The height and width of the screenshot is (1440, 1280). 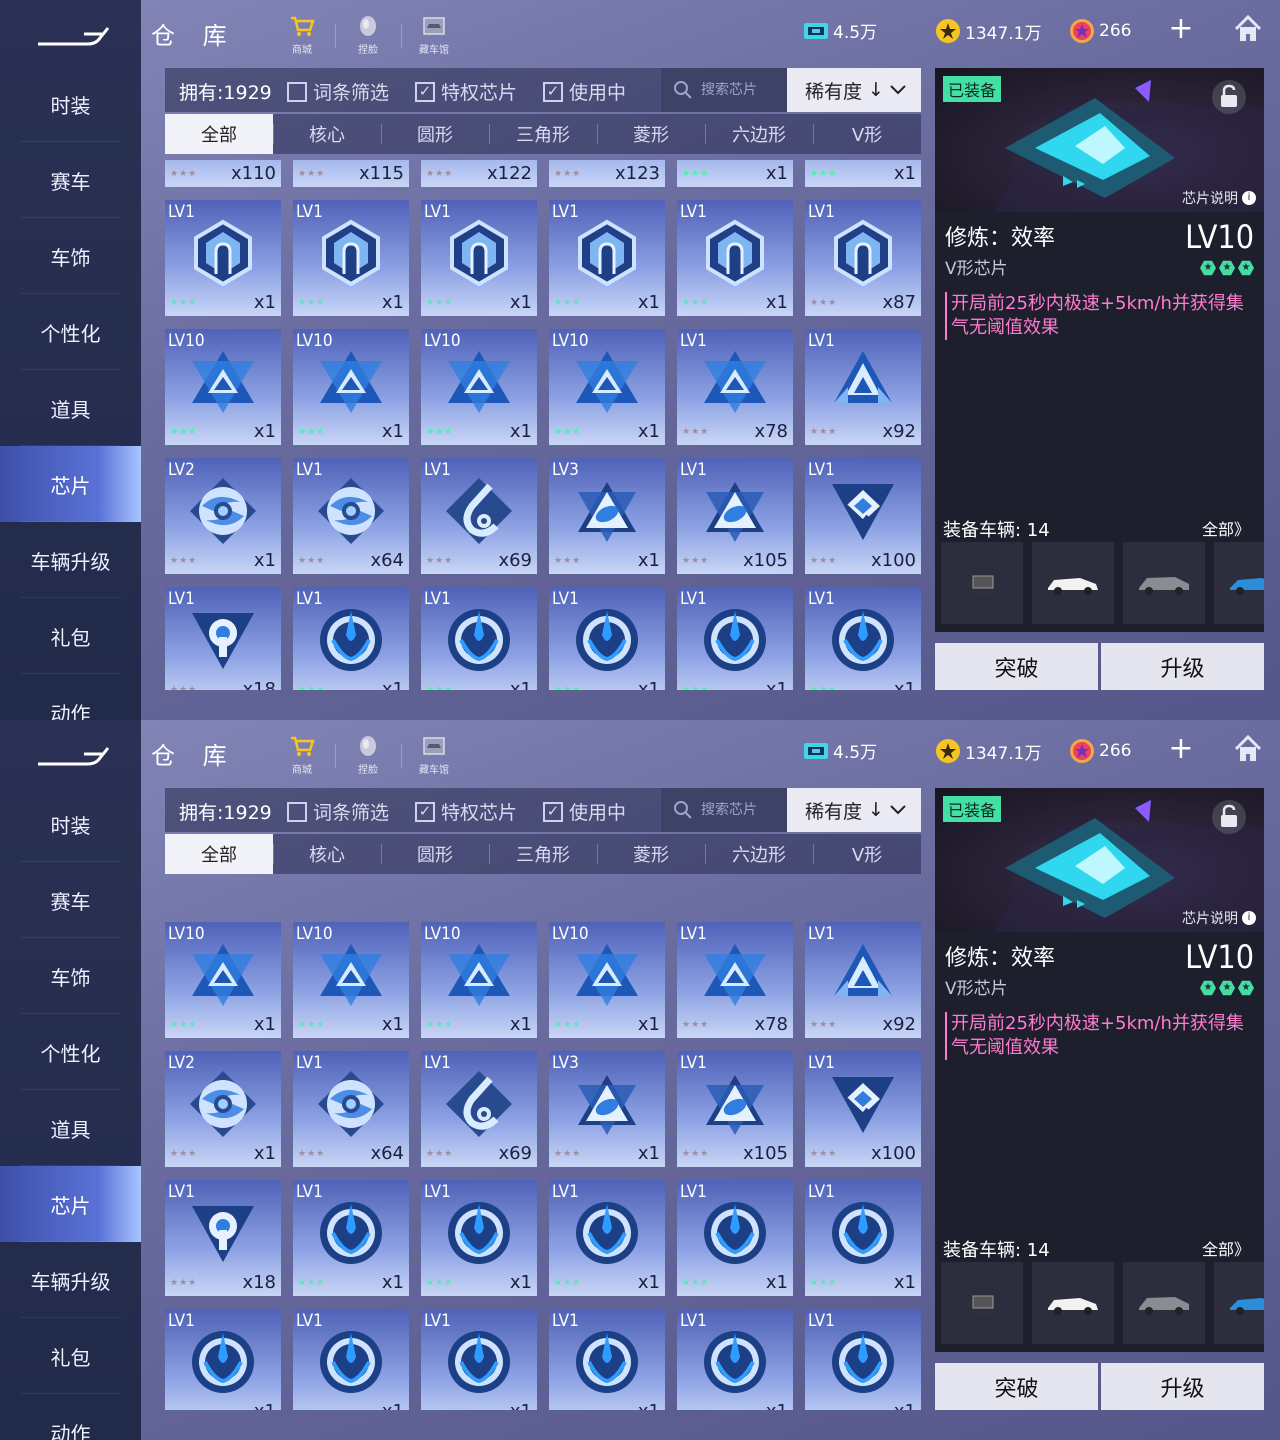 What do you see at coordinates (863, 258) in the screenshot?
I see `chip-card: LV1 ★★★ x87` at bounding box center [863, 258].